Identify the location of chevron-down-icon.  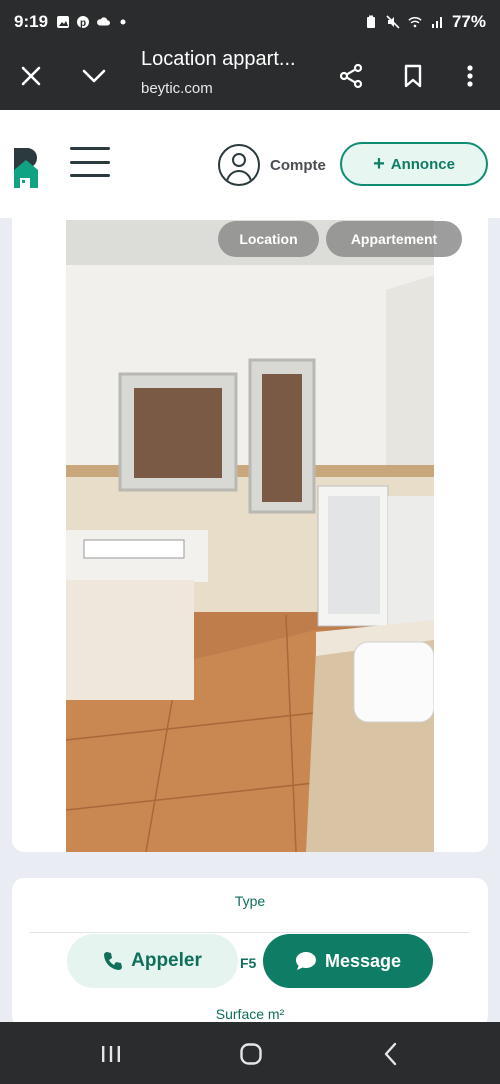
(94, 76).